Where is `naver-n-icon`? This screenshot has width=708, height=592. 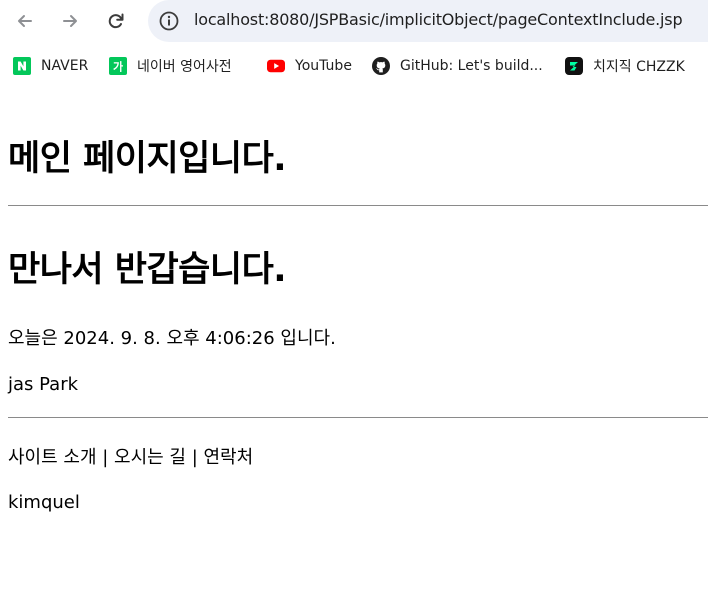
naver-n-icon is located at coordinates (22, 66).